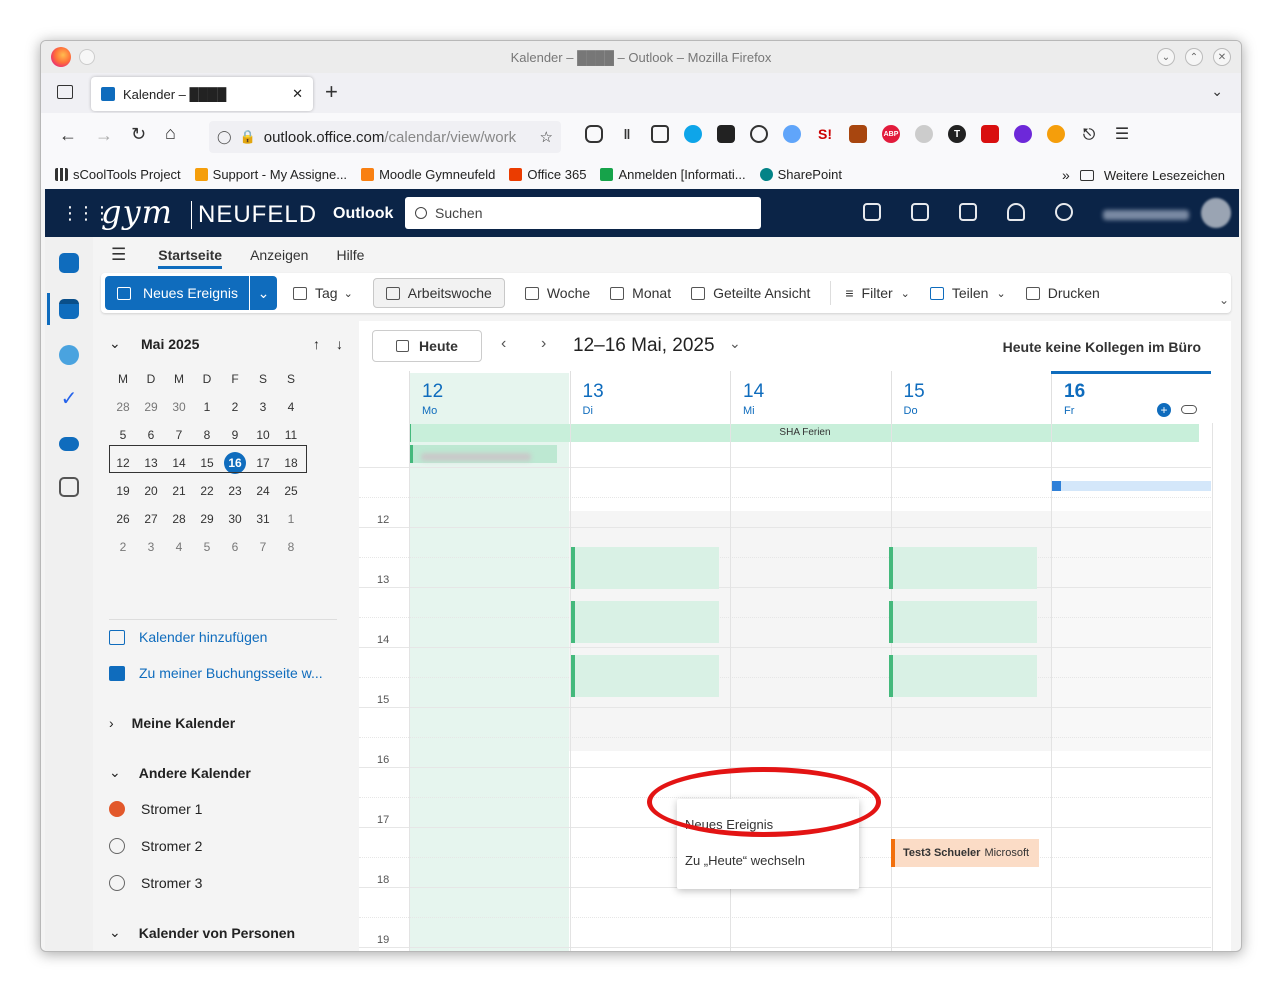  Describe the element at coordinates (1224, 300) in the screenshot. I see `ribbon-expand-icon: ⌄` at that location.